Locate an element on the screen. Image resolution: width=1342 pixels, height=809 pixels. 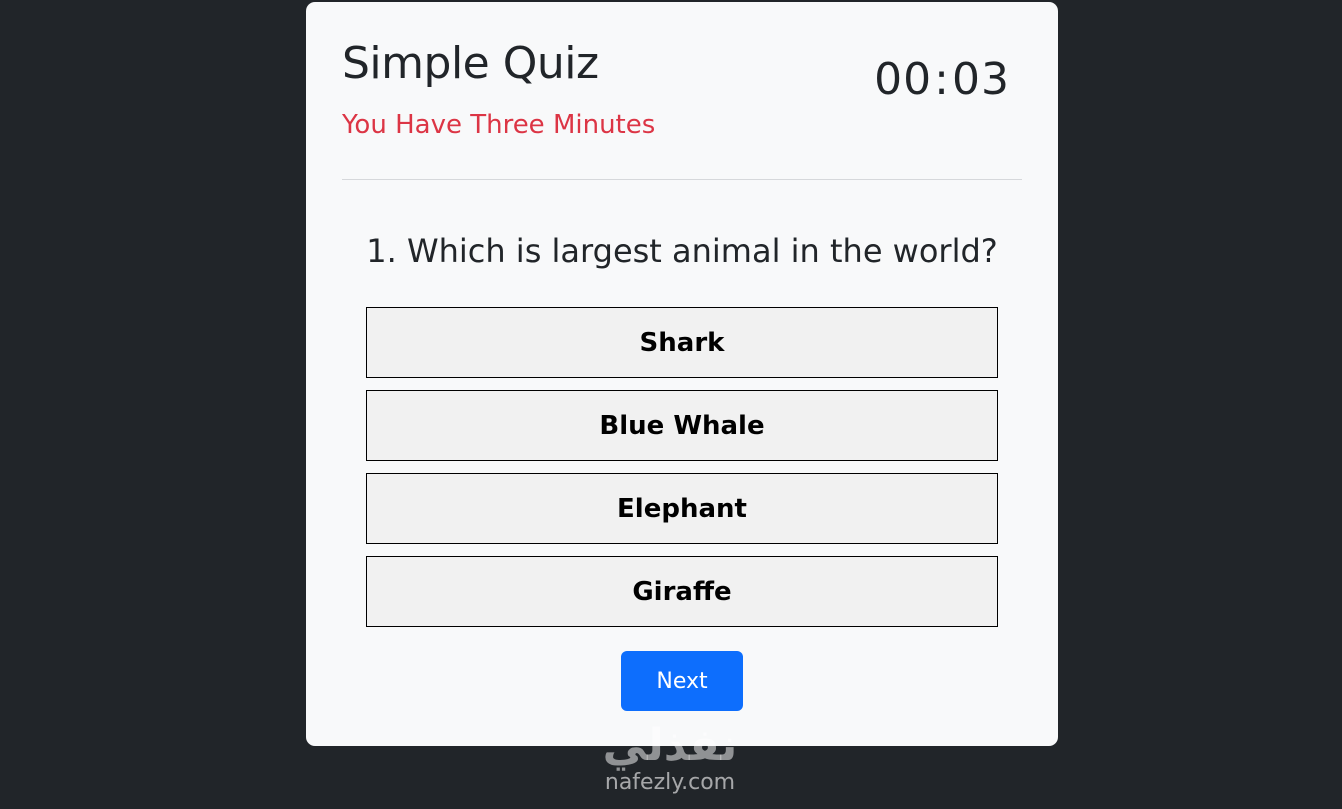
quiz-title: Simple Quiz is located at coordinates (470, 63).